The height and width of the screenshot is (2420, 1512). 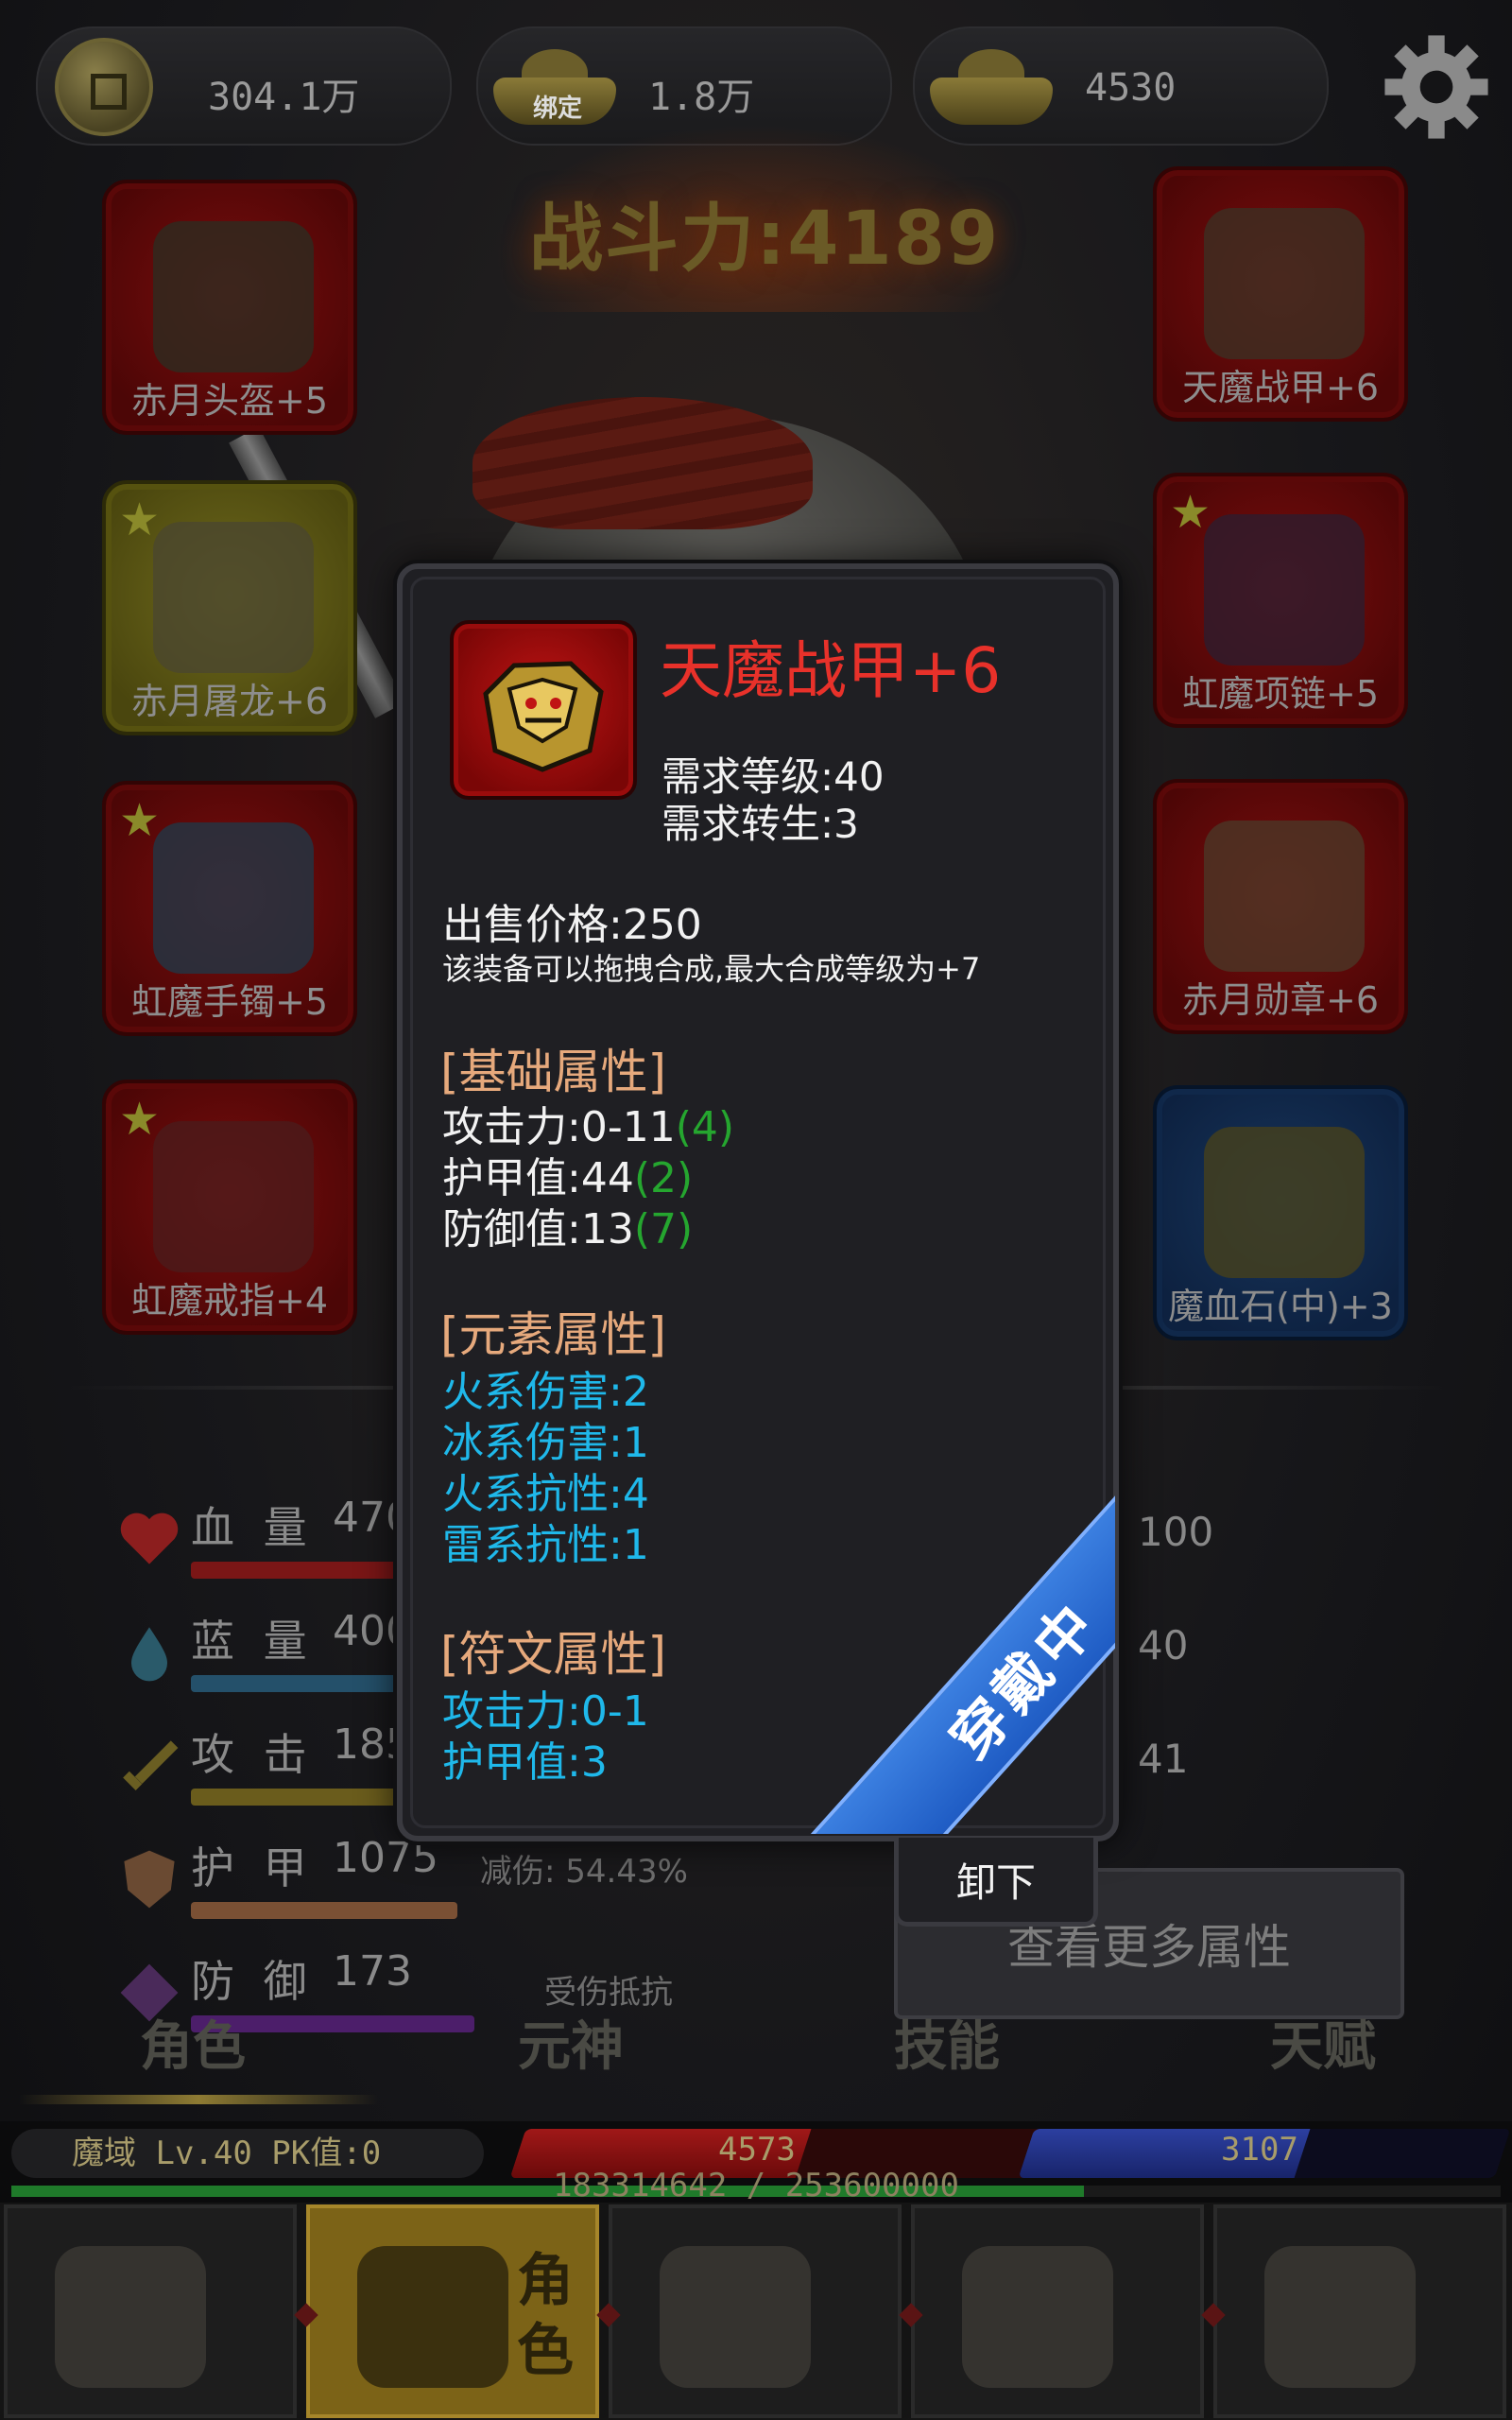 What do you see at coordinates (701, 97) in the screenshot?
I see `bound-ingot-value: 1.8万` at bounding box center [701, 97].